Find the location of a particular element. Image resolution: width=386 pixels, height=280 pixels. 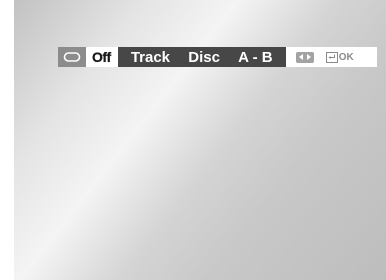

repeat-off-label: Off is located at coordinates (101, 57).